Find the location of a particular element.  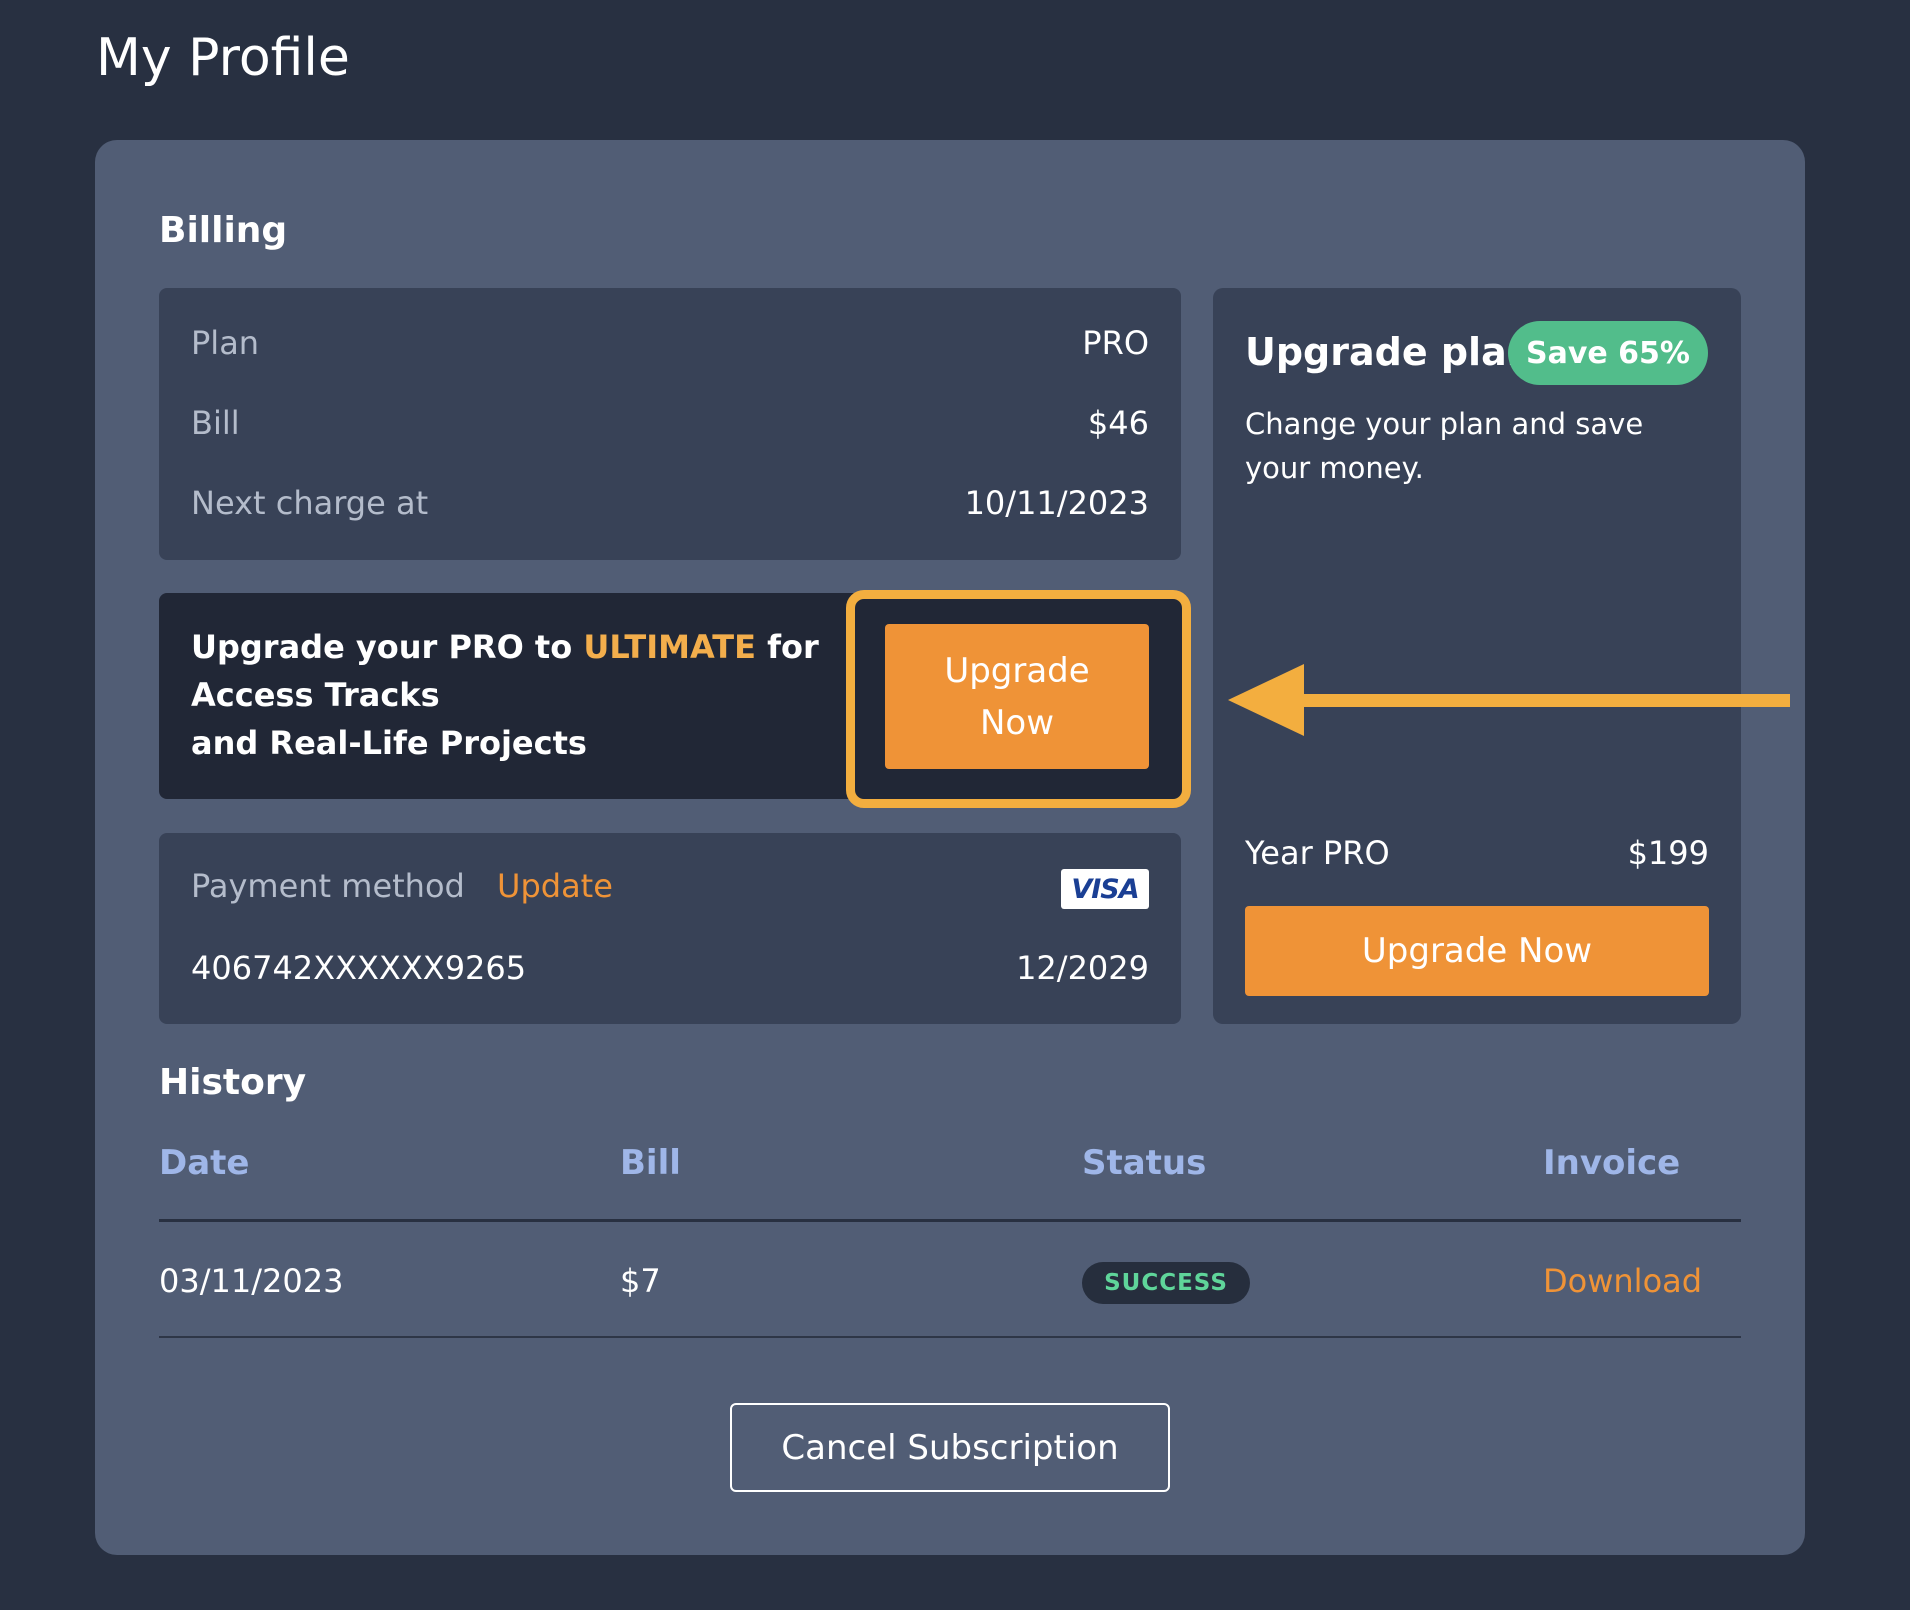

billing-title: Billing is located at coordinates (223, 230).